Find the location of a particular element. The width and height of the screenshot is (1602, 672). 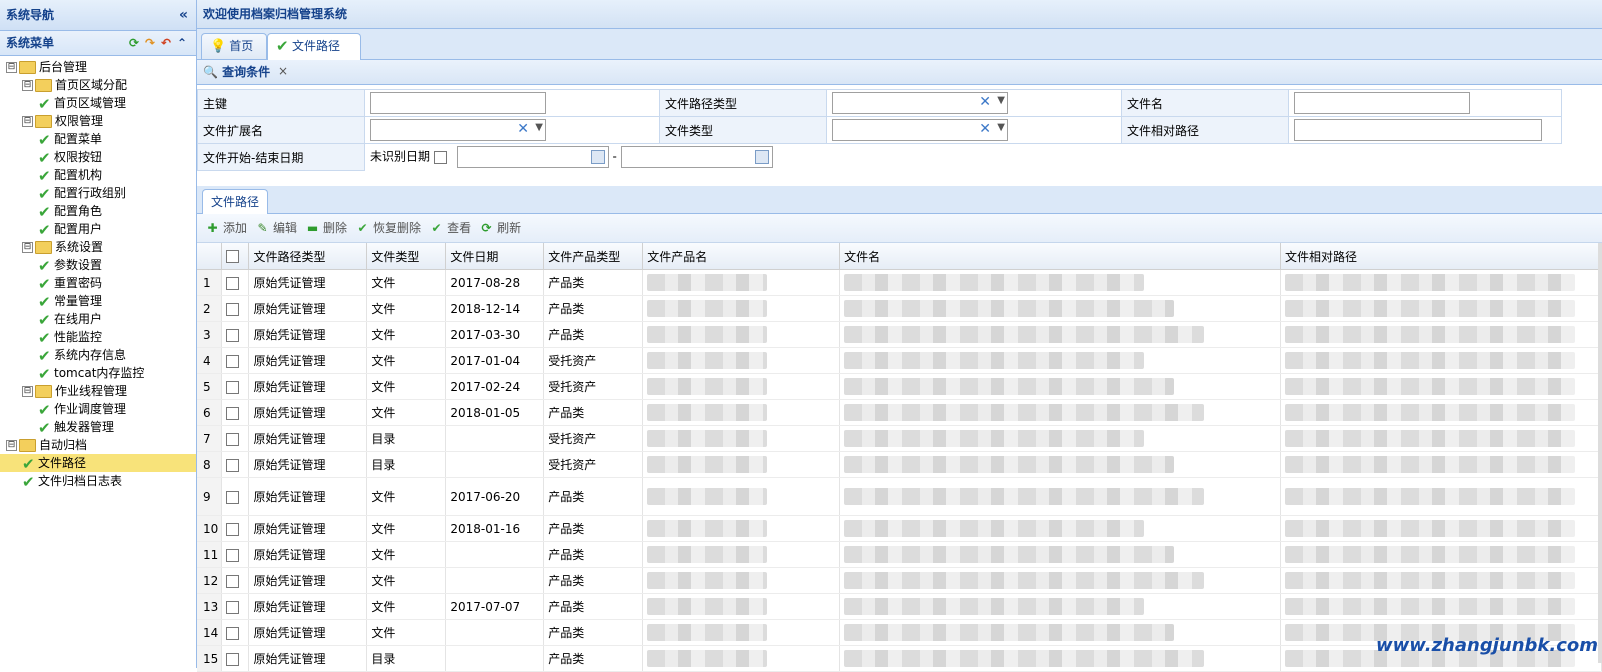

start-date-input is located at coordinates (532, 157).